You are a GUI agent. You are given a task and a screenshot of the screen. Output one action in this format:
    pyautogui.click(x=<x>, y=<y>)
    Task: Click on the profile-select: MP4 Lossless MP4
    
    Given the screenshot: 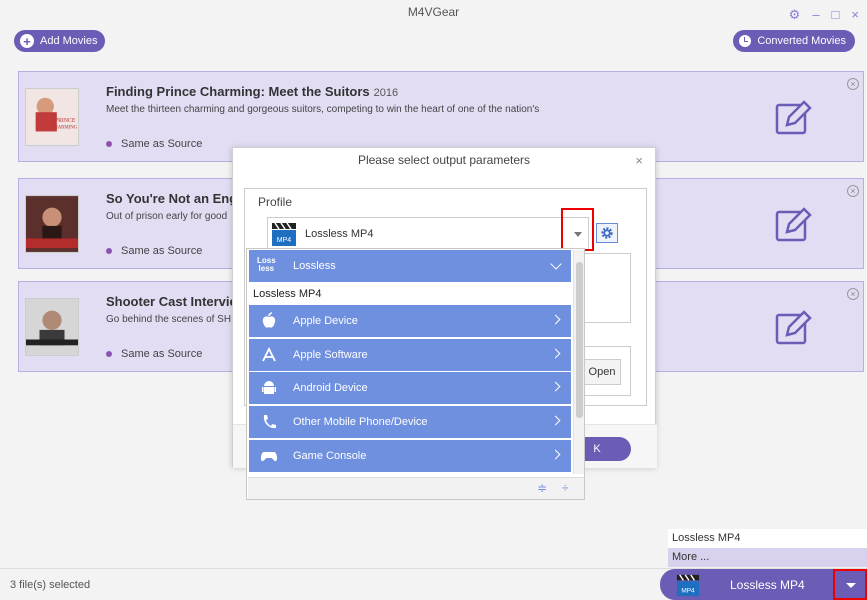 What is the action you would take?
    pyautogui.click(x=428, y=233)
    